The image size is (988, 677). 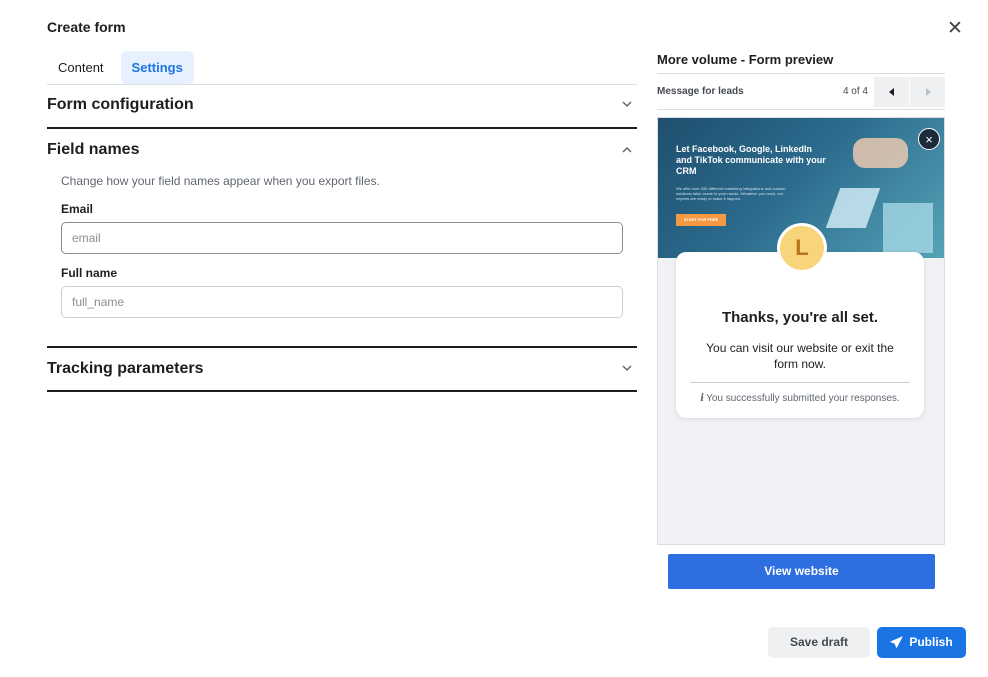 What do you see at coordinates (627, 150) in the screenshot?
I see `chevron-up-icon` at bounding box center [627, 150].